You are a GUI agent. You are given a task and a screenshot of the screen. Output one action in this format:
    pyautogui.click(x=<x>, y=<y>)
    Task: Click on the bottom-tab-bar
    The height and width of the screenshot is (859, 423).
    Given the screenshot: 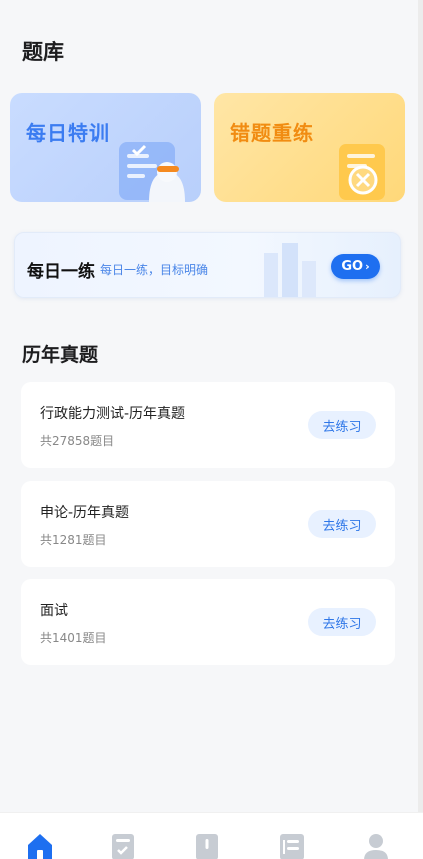 What is the action you would take?
    pyautogui.click(x=211, y=835)
    